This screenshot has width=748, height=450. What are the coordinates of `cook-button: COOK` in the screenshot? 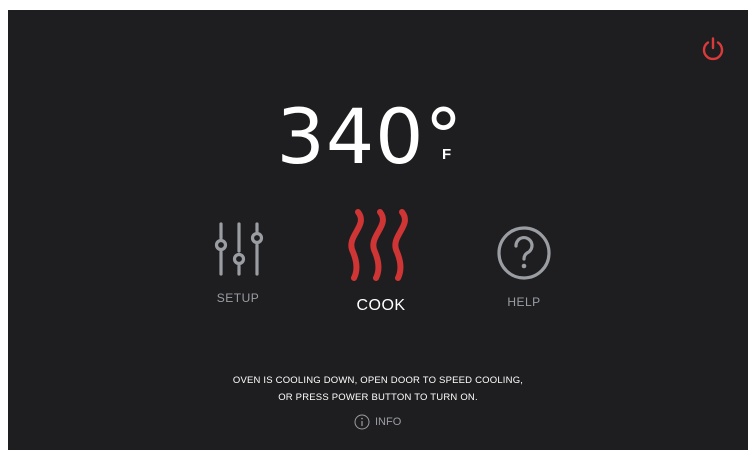 It's located at (381, 260).